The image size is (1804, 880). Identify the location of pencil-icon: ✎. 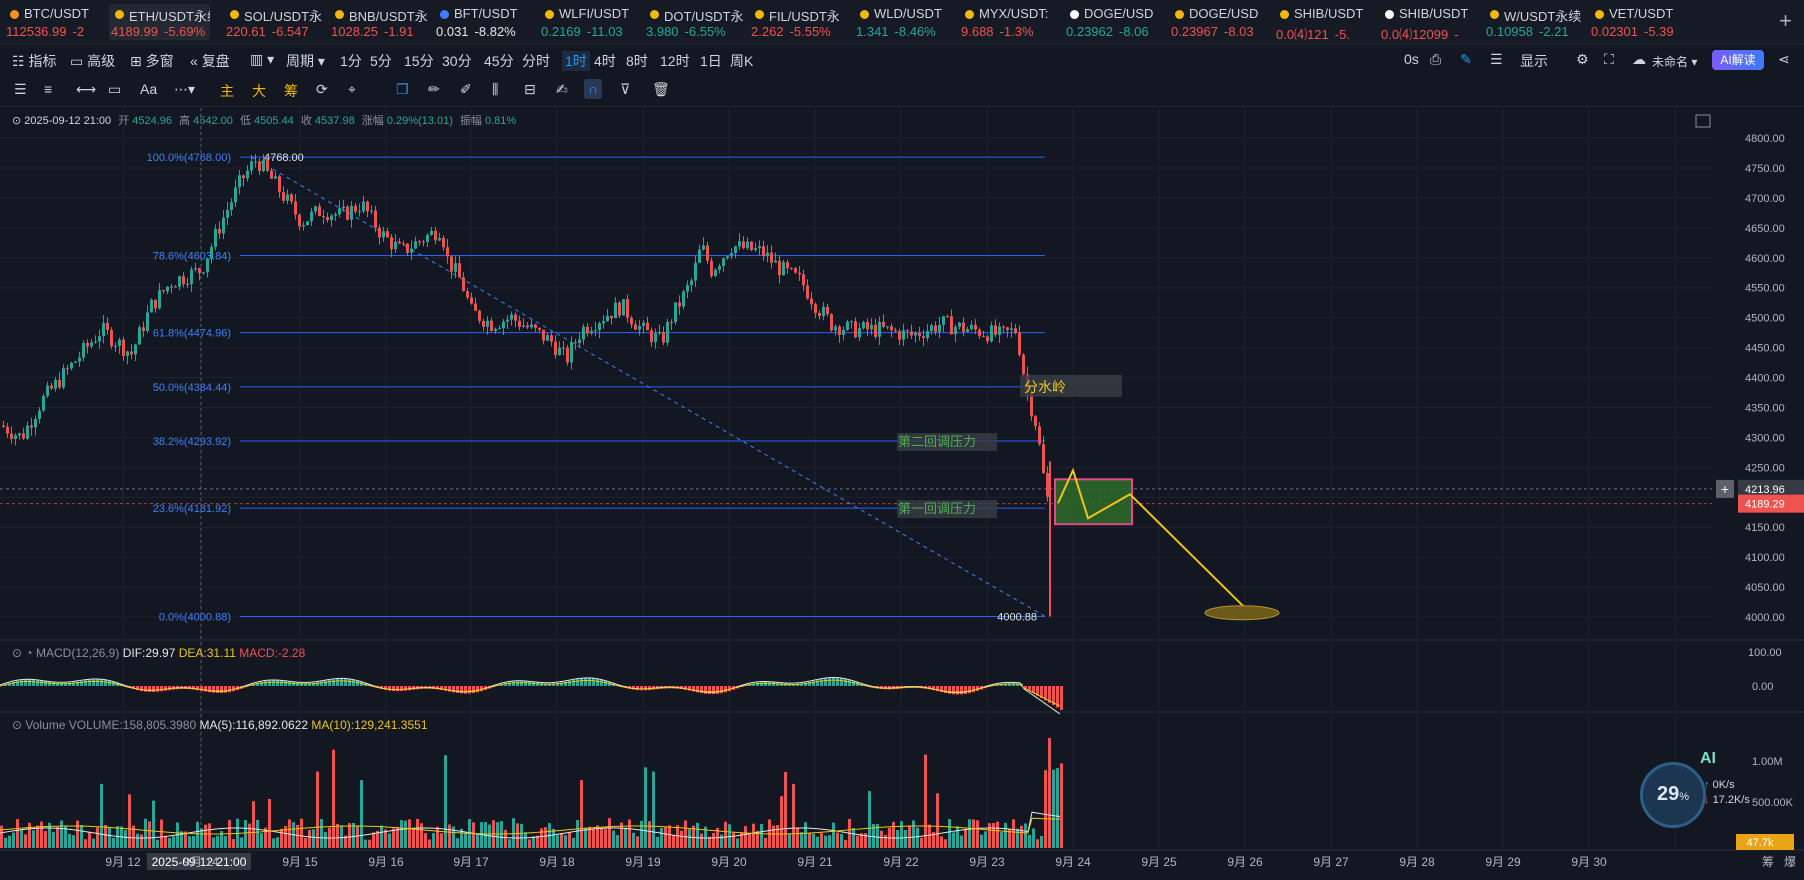
(1466, 59).